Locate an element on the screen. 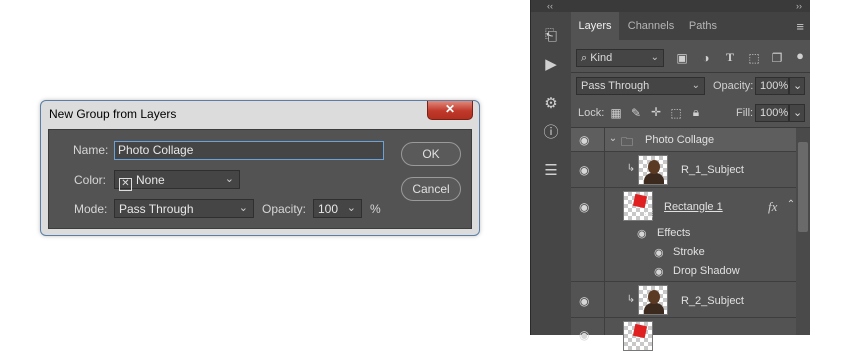 Image resolution: width=850 pixels, height=351 pixels. layer-name: R_2_Subject is located at coordinates (712, 301).